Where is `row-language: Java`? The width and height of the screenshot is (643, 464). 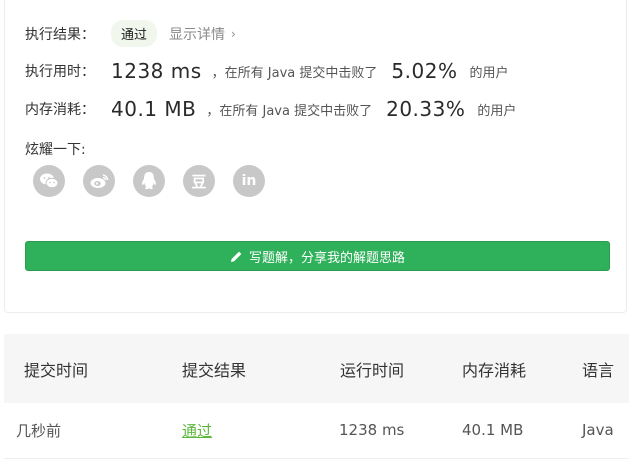
row-language: Java is located at coordinates (598, 430).